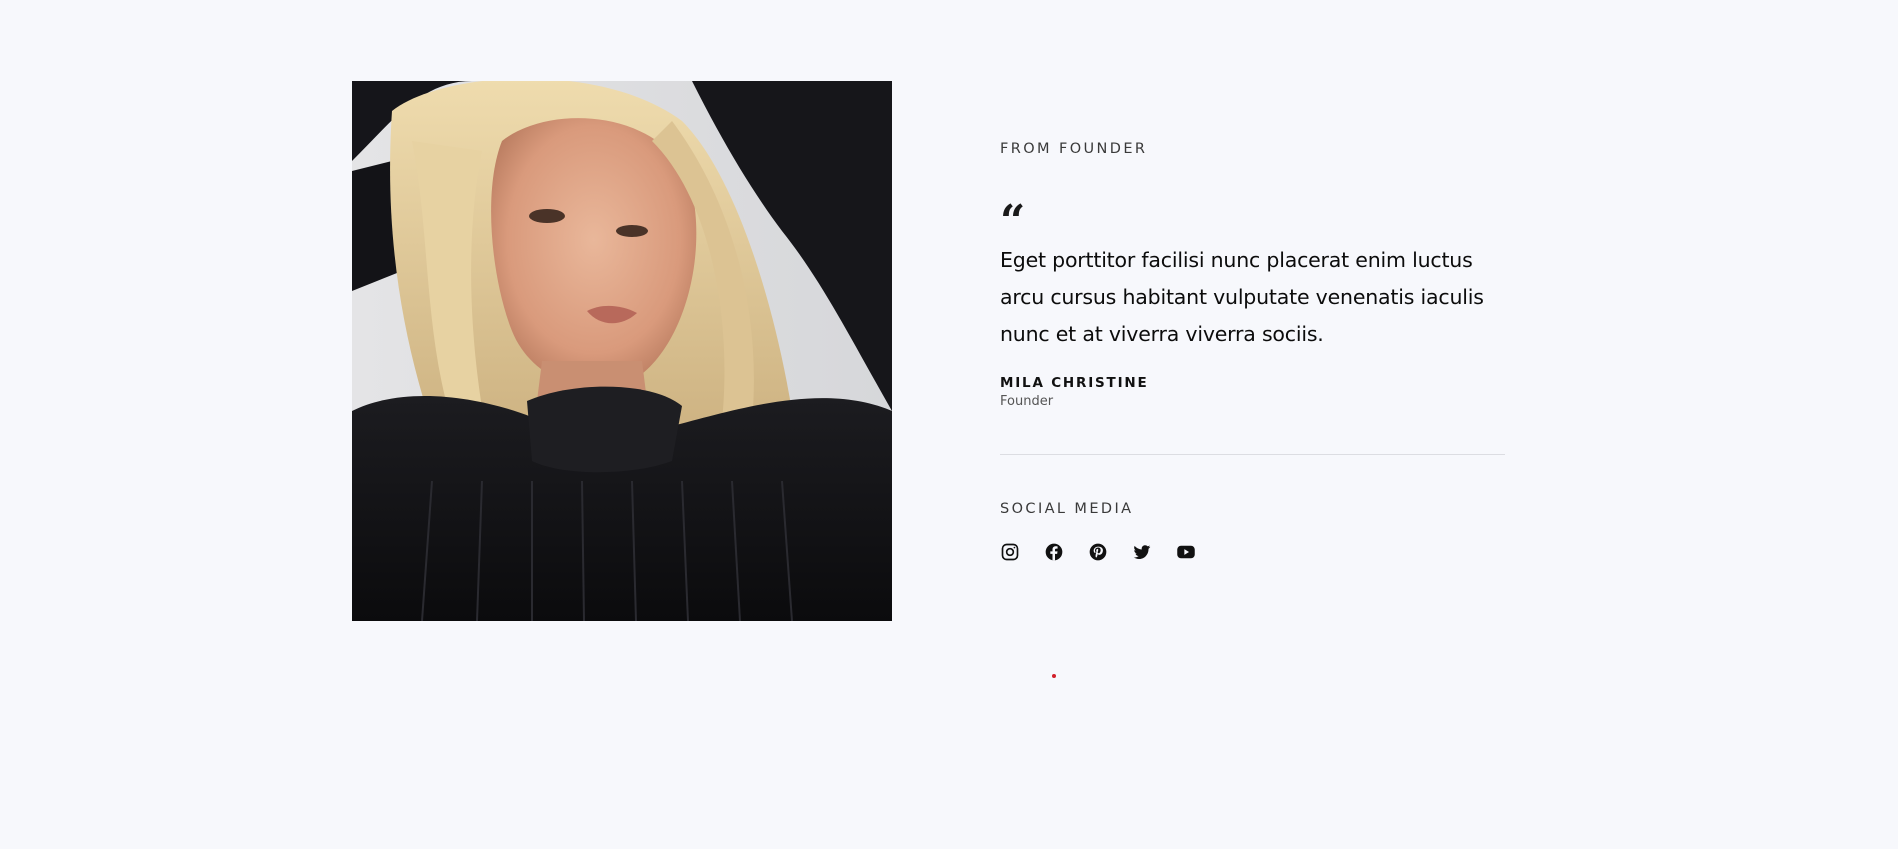 This screenshot has height=849, width=1898. What do you see at coordinates (1252, 454) in the screenshot?
I see `divider` at bounding box center [1252, 454].